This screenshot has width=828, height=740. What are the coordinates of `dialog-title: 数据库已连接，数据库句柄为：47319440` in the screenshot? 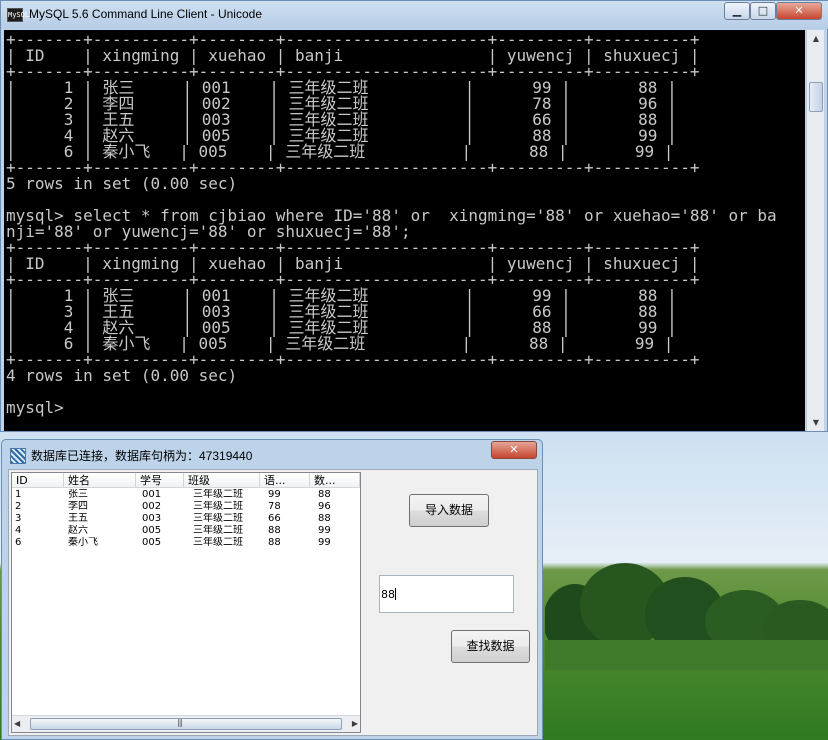 It's located at (142, 456).